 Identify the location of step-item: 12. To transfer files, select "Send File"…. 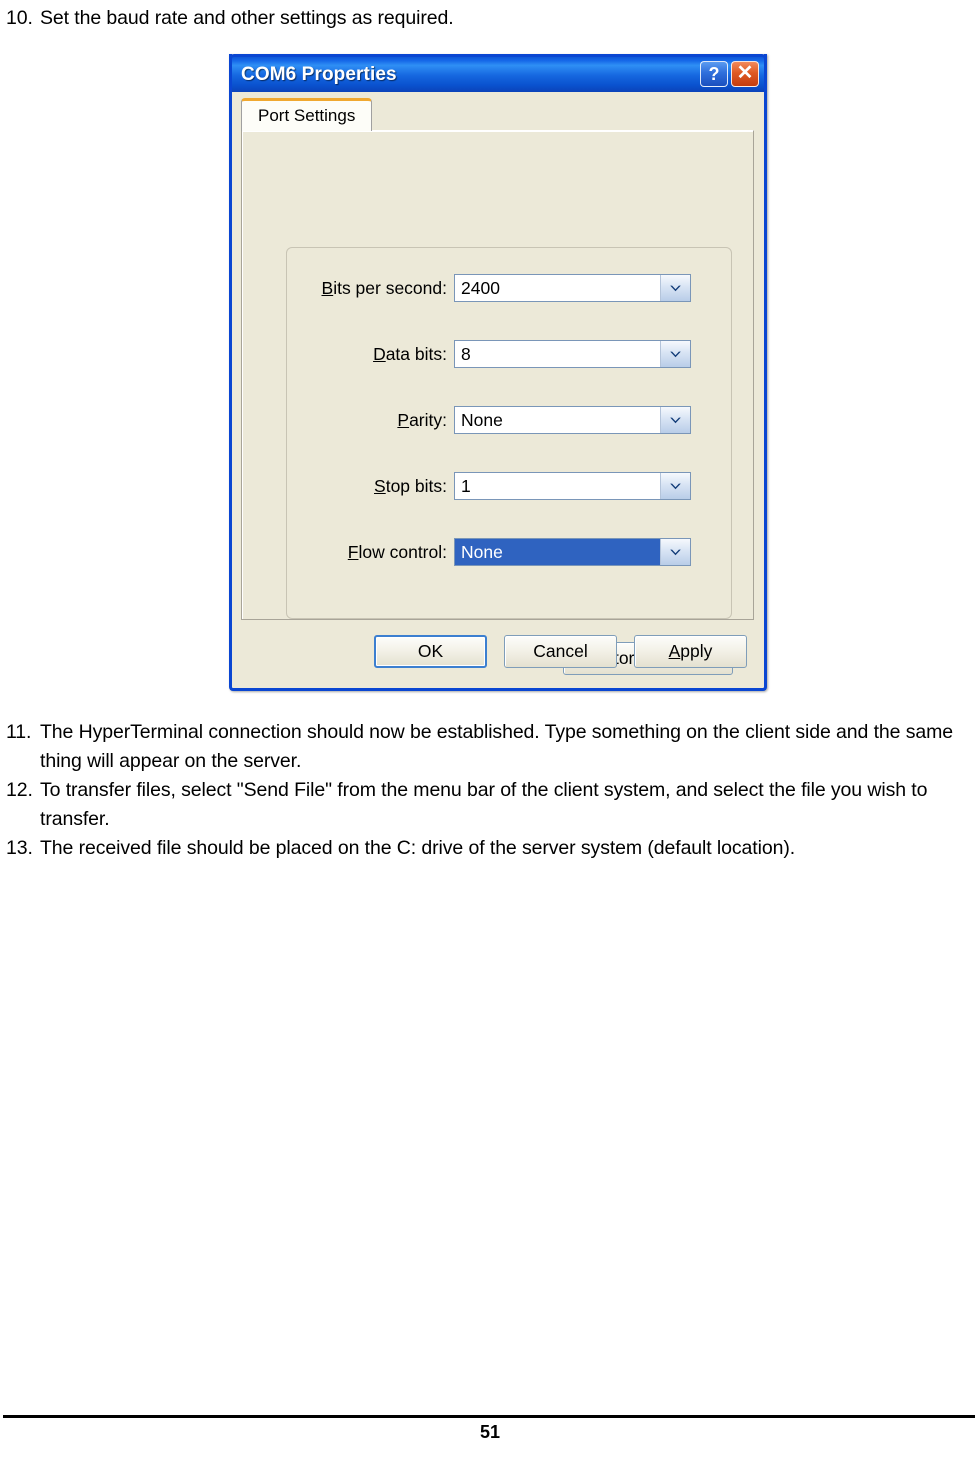
(493, 805).